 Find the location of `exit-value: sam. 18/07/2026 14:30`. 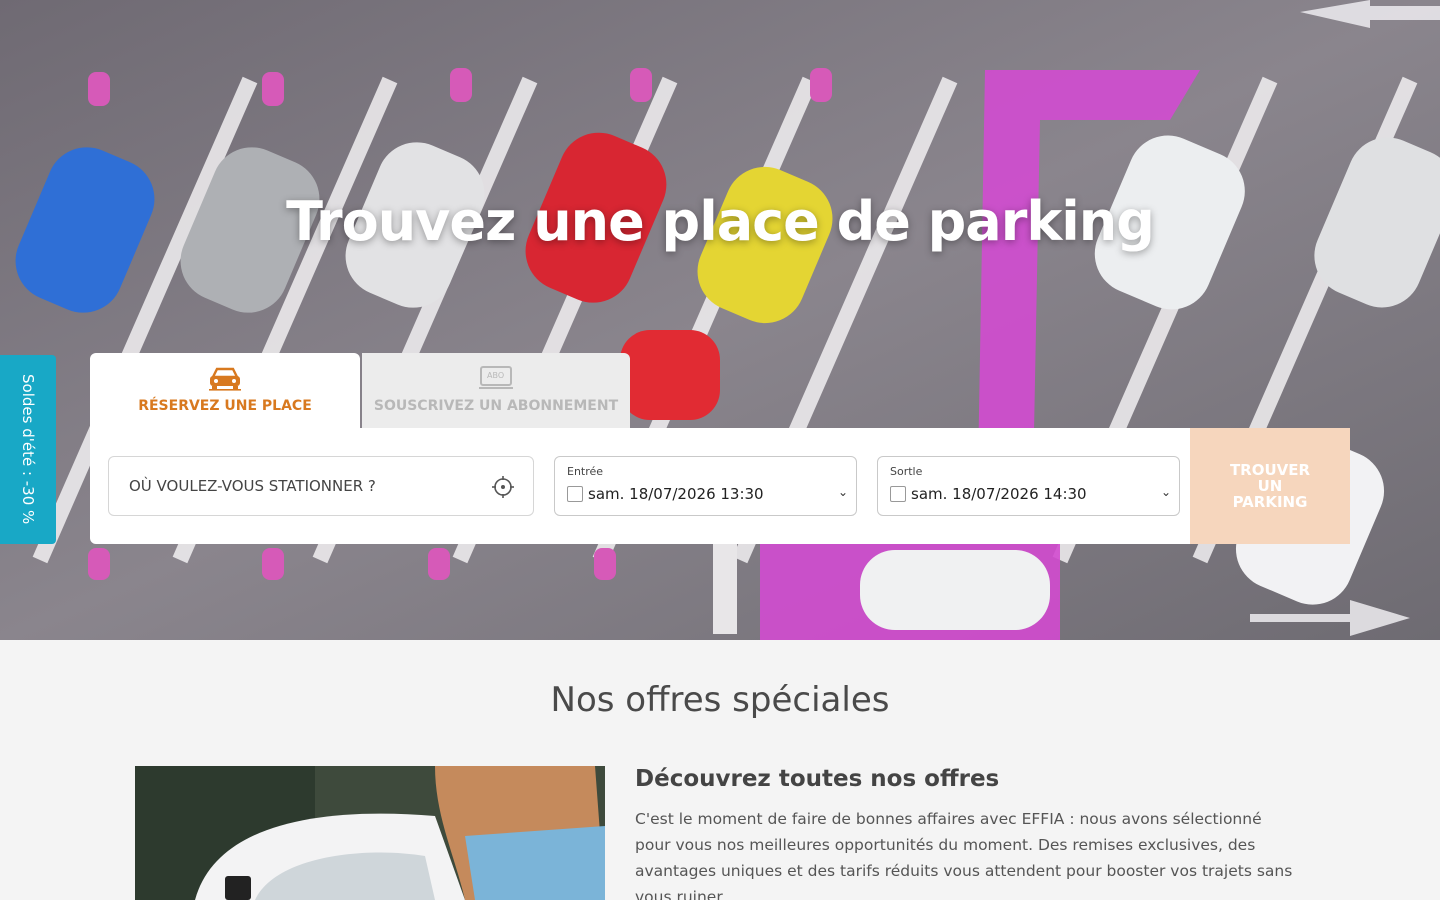

exit-value: sam. 18/07/2026 14:30 is located at coordinates (999, 494).